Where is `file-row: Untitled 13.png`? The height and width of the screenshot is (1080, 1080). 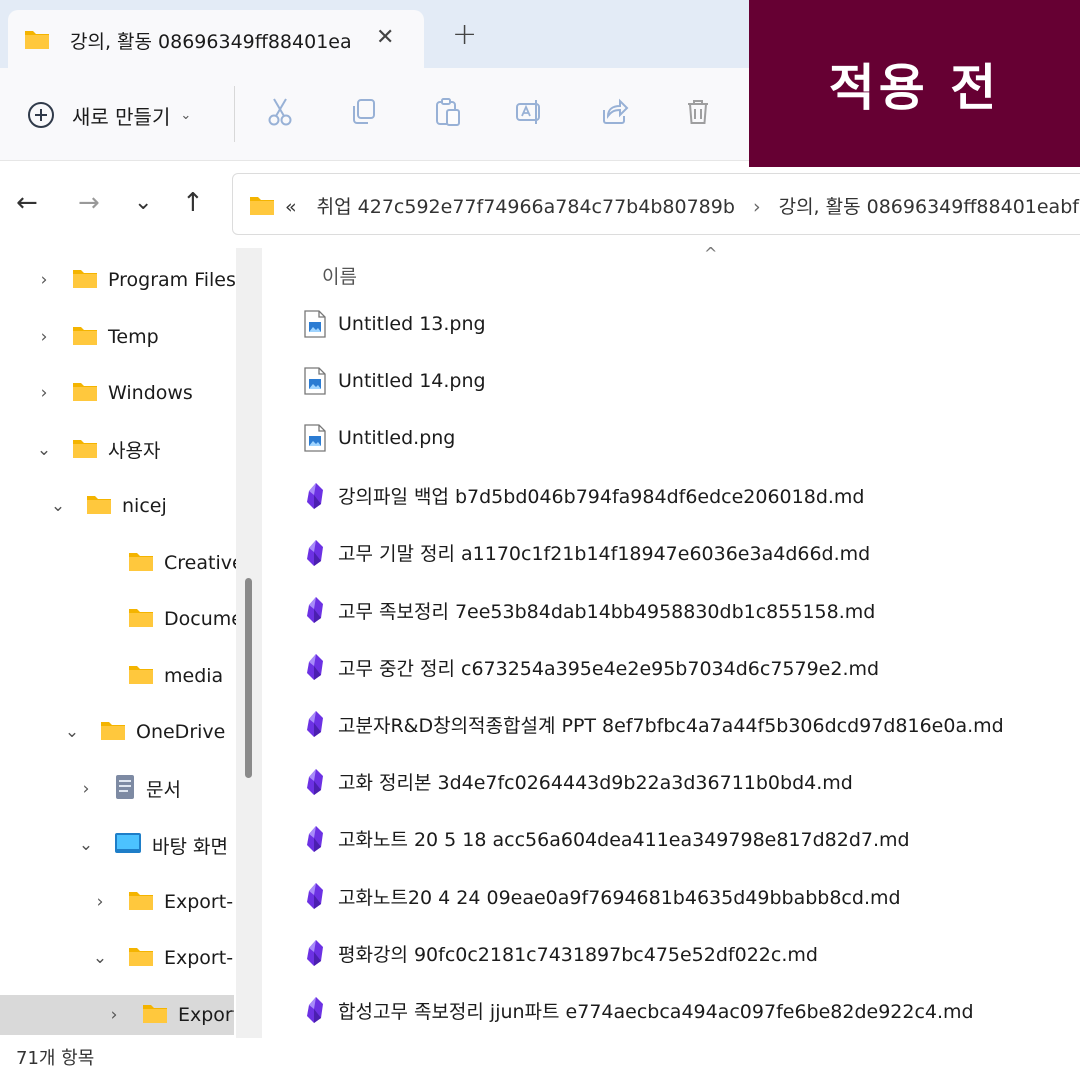
file-row: Untitled 13.png is located at coordinates (690, 324).